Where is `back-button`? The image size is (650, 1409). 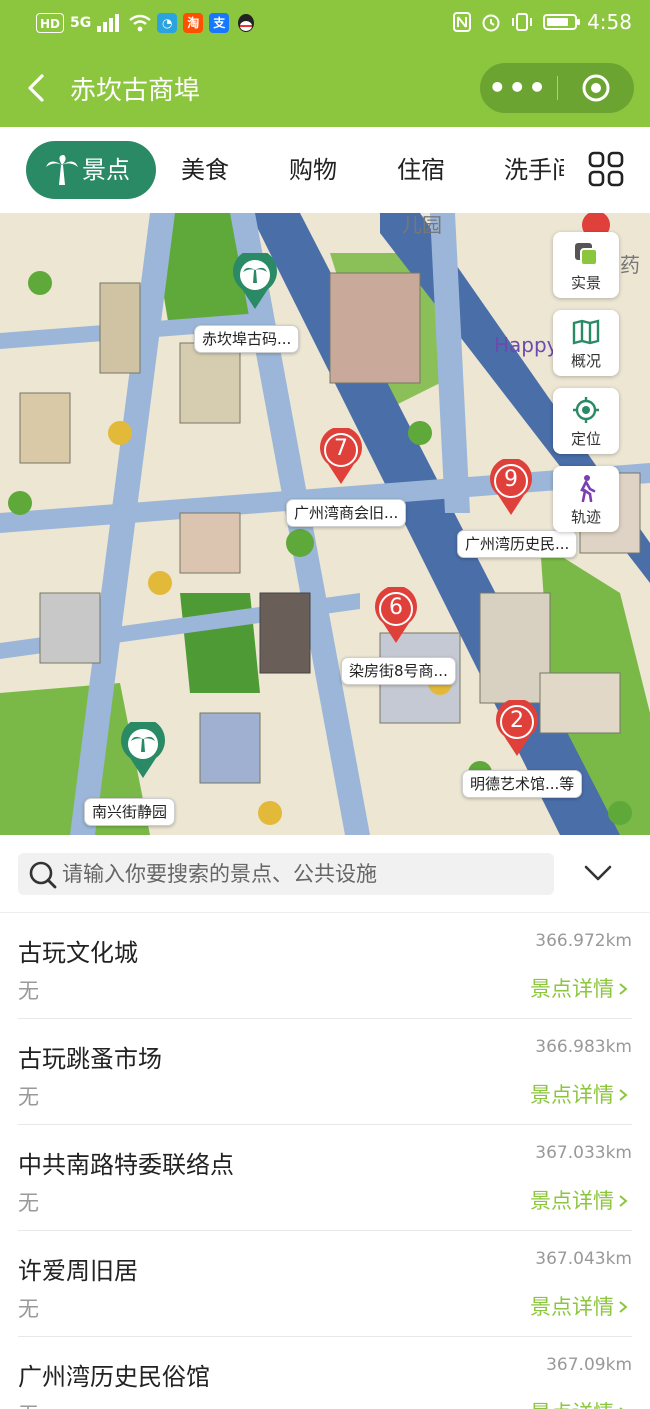
back-button is located at coordinates (37, 88).